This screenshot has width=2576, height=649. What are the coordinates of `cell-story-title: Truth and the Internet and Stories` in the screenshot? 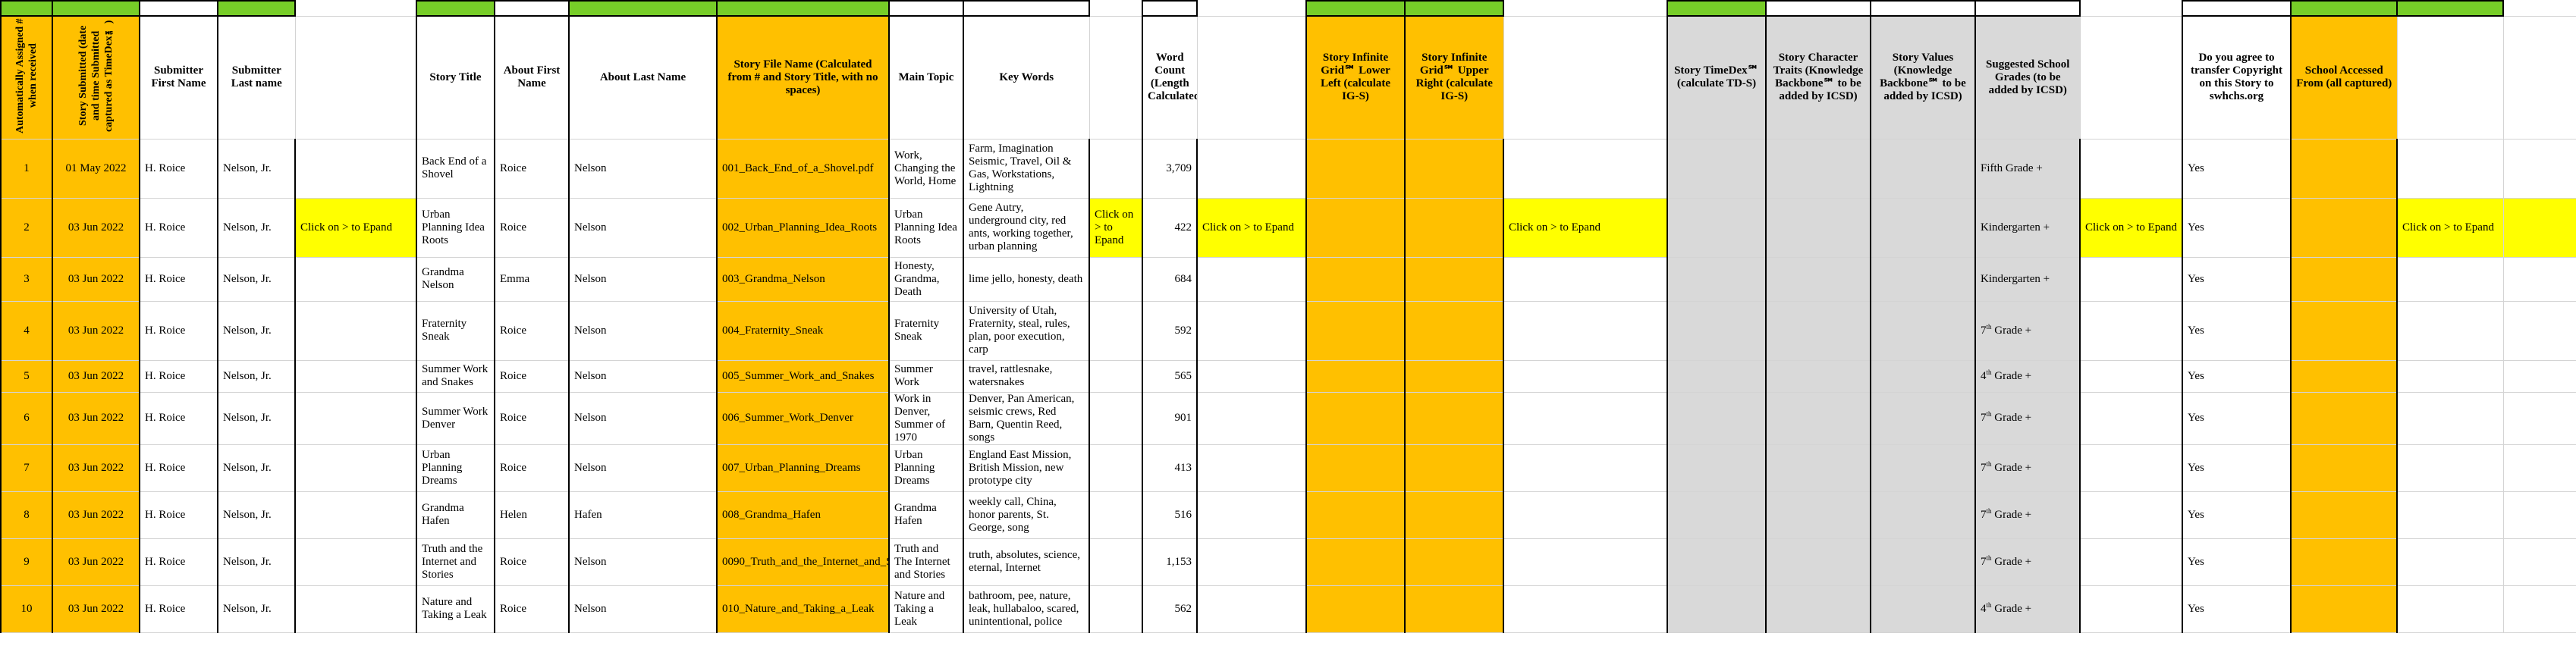 It's located at (455, 562).